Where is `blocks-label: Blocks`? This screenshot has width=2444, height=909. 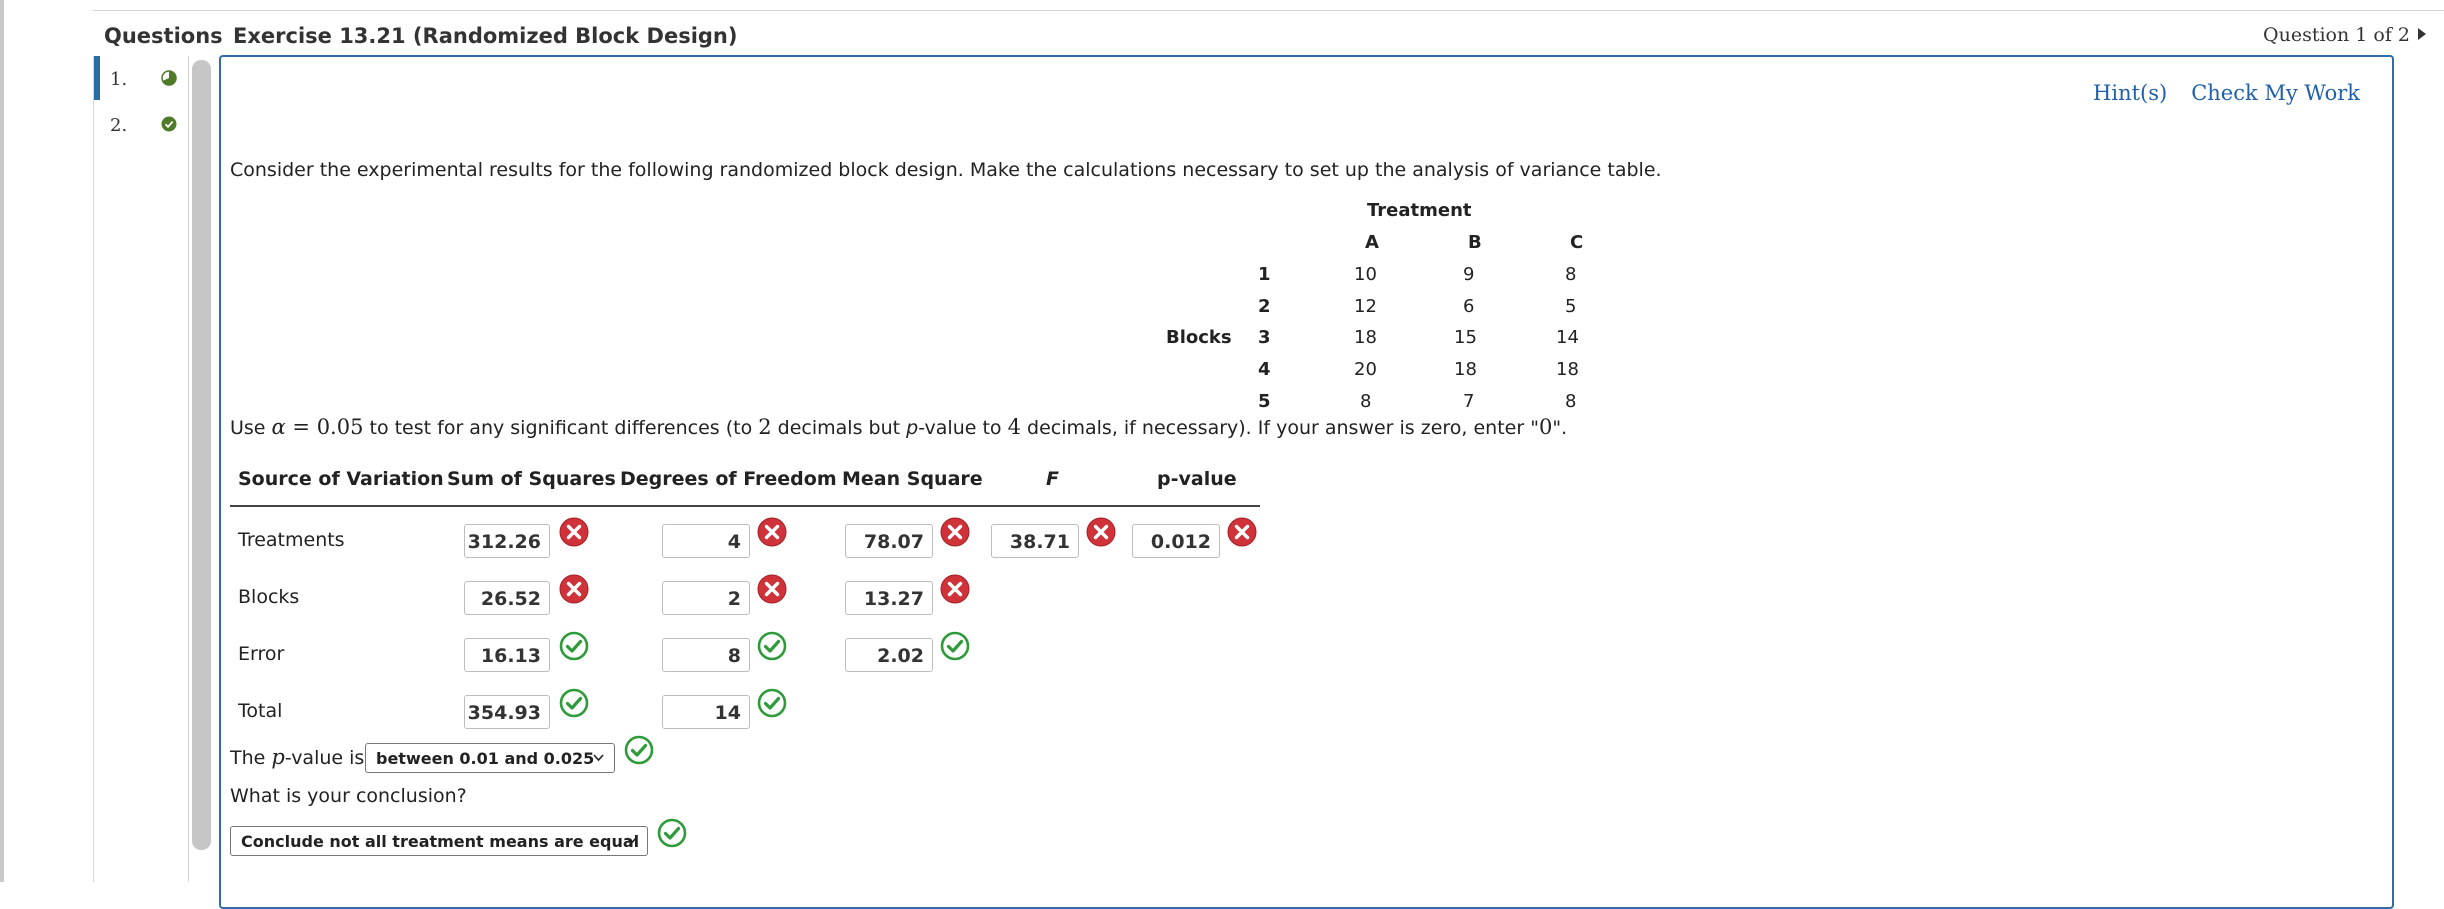
blocks-label: Blocks is located at coordinates (1199, 337).